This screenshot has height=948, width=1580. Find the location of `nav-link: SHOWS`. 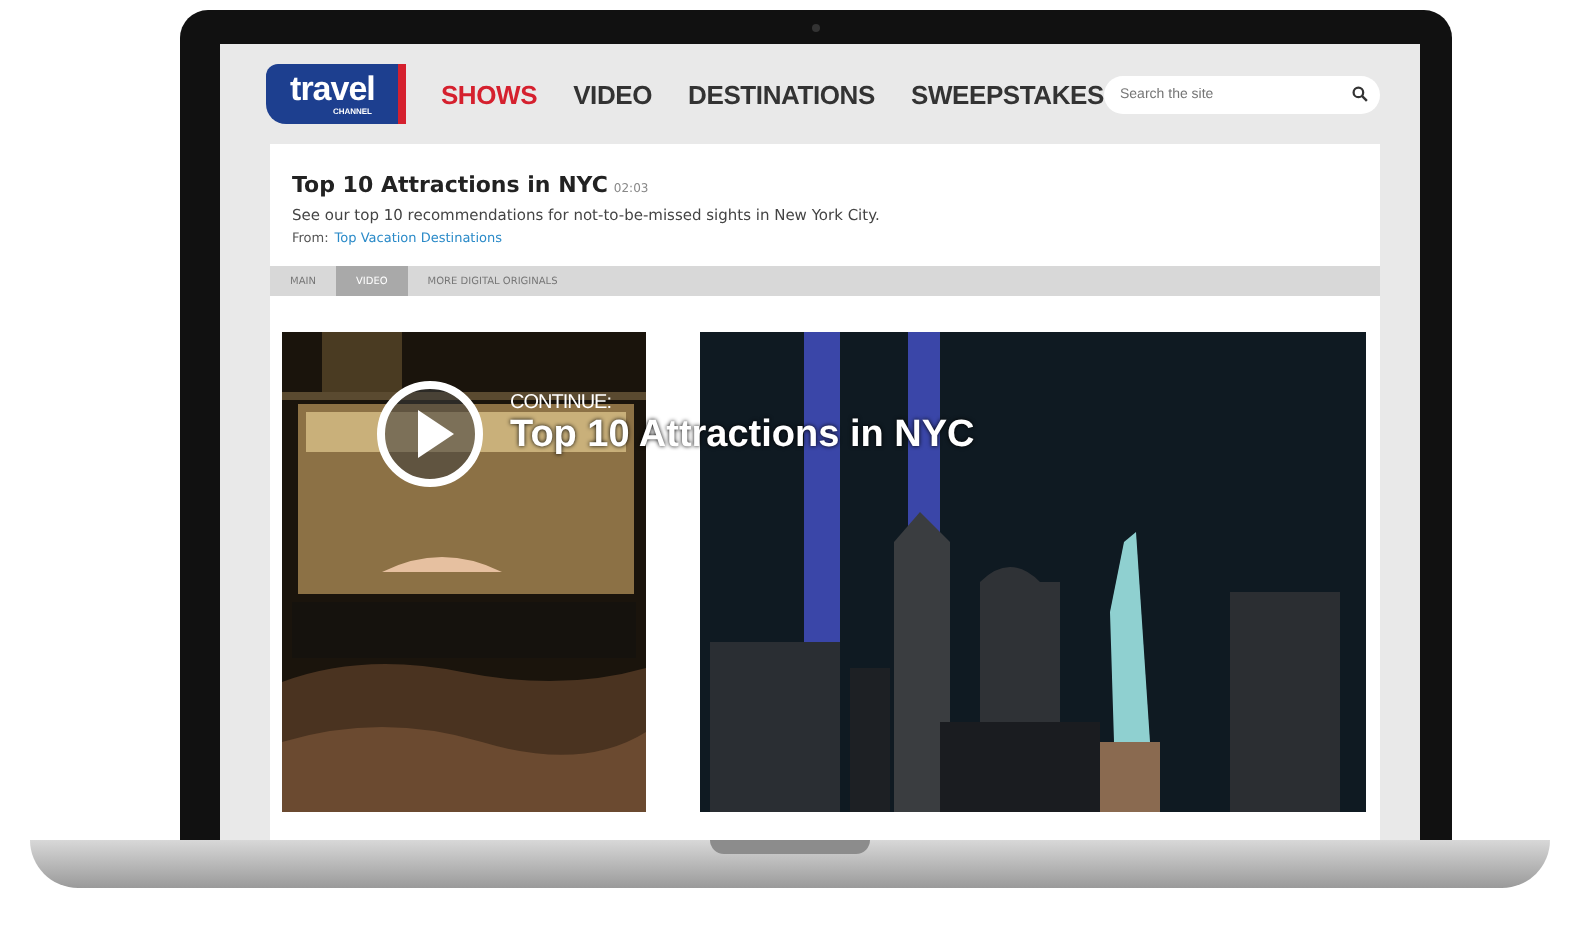

nav-link: SHOWS is located at coordinates (489, 94).